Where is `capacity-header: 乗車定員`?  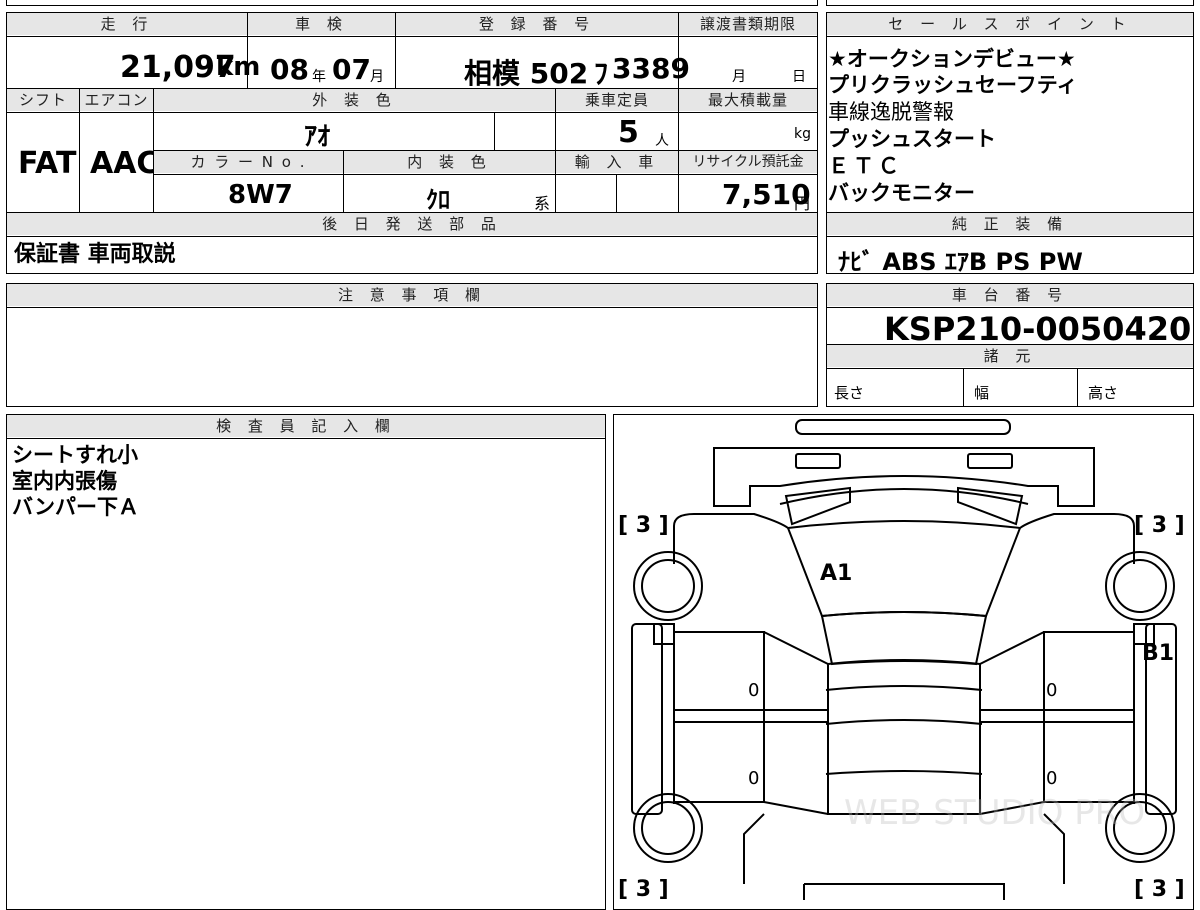 capacity-header: 乗車定員 is located at coordinates (617, 100).